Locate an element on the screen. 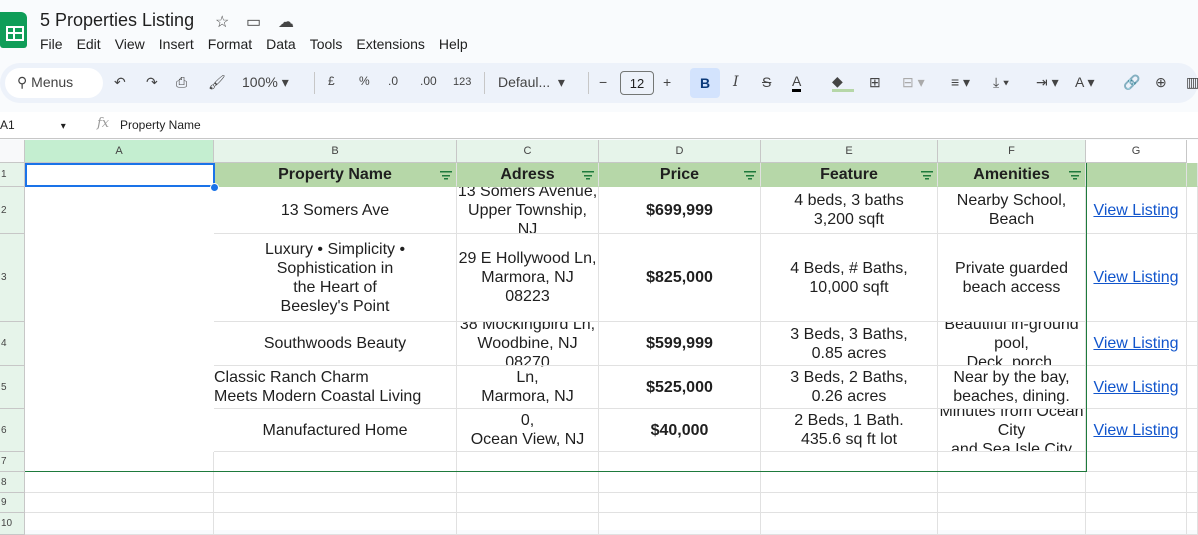 The height and width of the screenshot is (535, 1198). cell-address: 38 Mockingbird Ln, Woodbine, NJ 08270 is located at coordinates (528, 344).